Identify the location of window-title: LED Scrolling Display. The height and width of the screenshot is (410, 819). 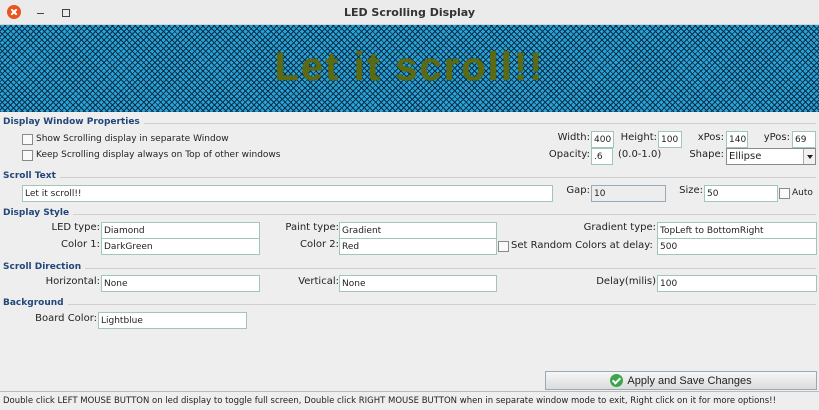
(409, 12).